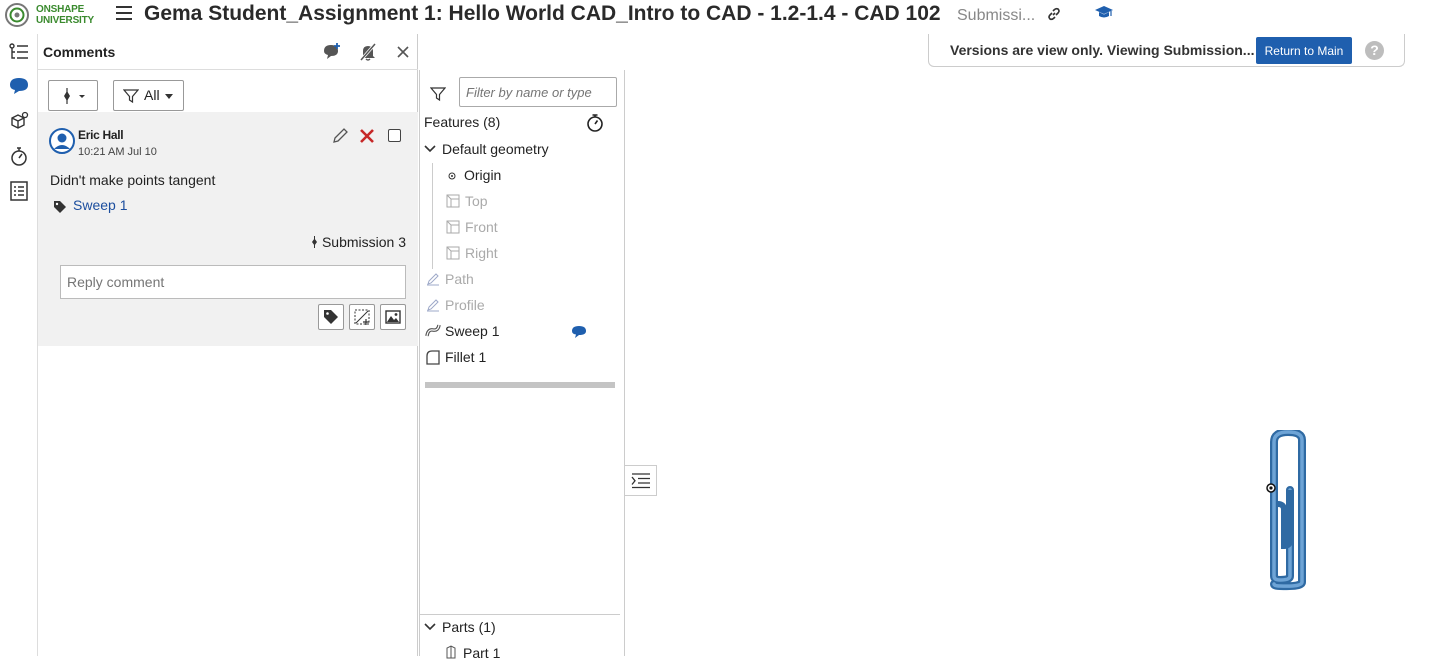 The width and height of the screenshot is (1452, 667). What do you see at coordinates (79, 52) in the screenshot?
I see `comments-title: Comments` at bounding box center [79, 52].